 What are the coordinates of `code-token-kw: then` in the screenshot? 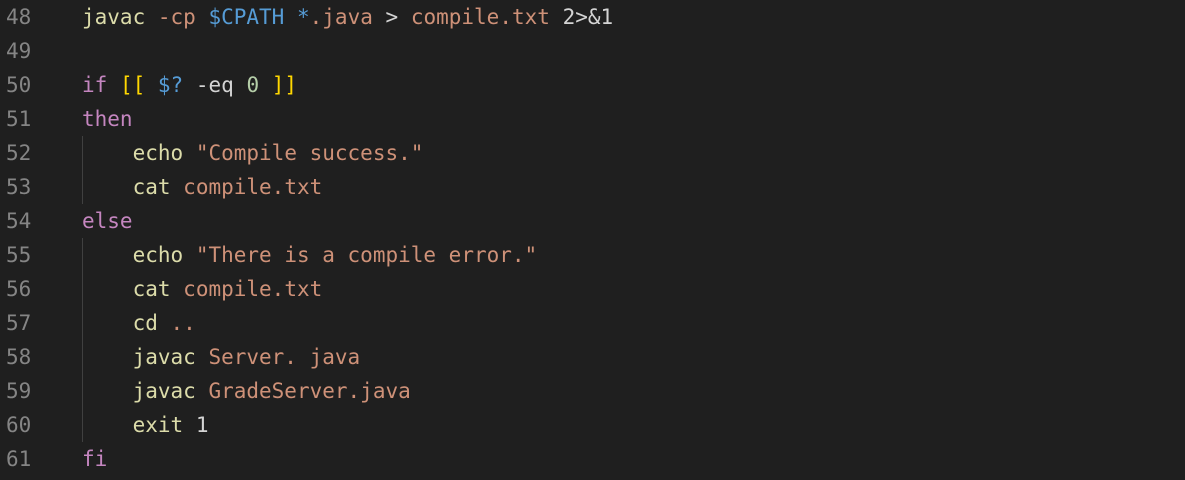 It's located at (107, 119).